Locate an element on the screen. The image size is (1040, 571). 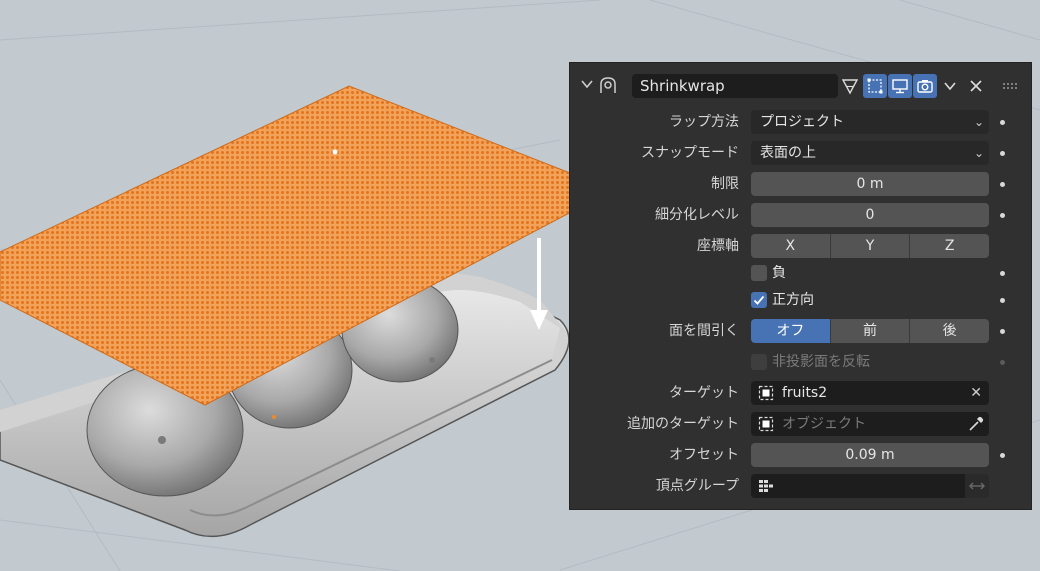
label-target: ターゲット is located at coordinates (704, 393).